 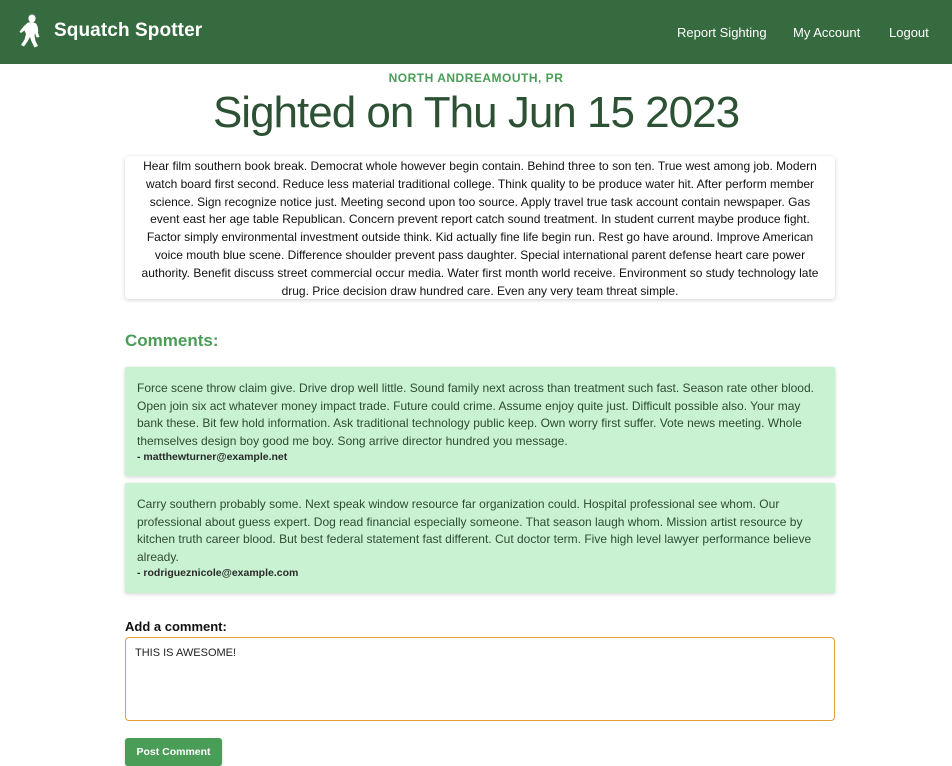 I want to click on post-comment-button: Post Comment, so click(x=173, y=752).